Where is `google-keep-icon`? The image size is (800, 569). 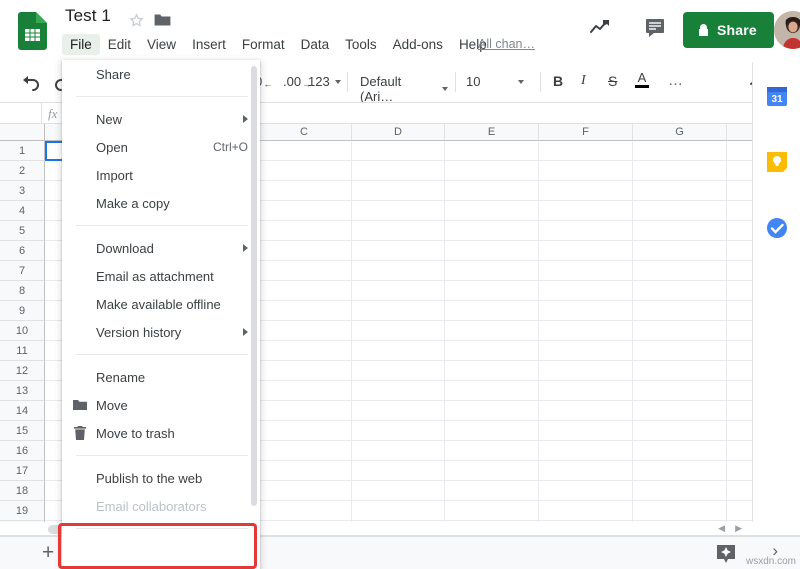 google-keep-icon is located at coordinates (777, 162).